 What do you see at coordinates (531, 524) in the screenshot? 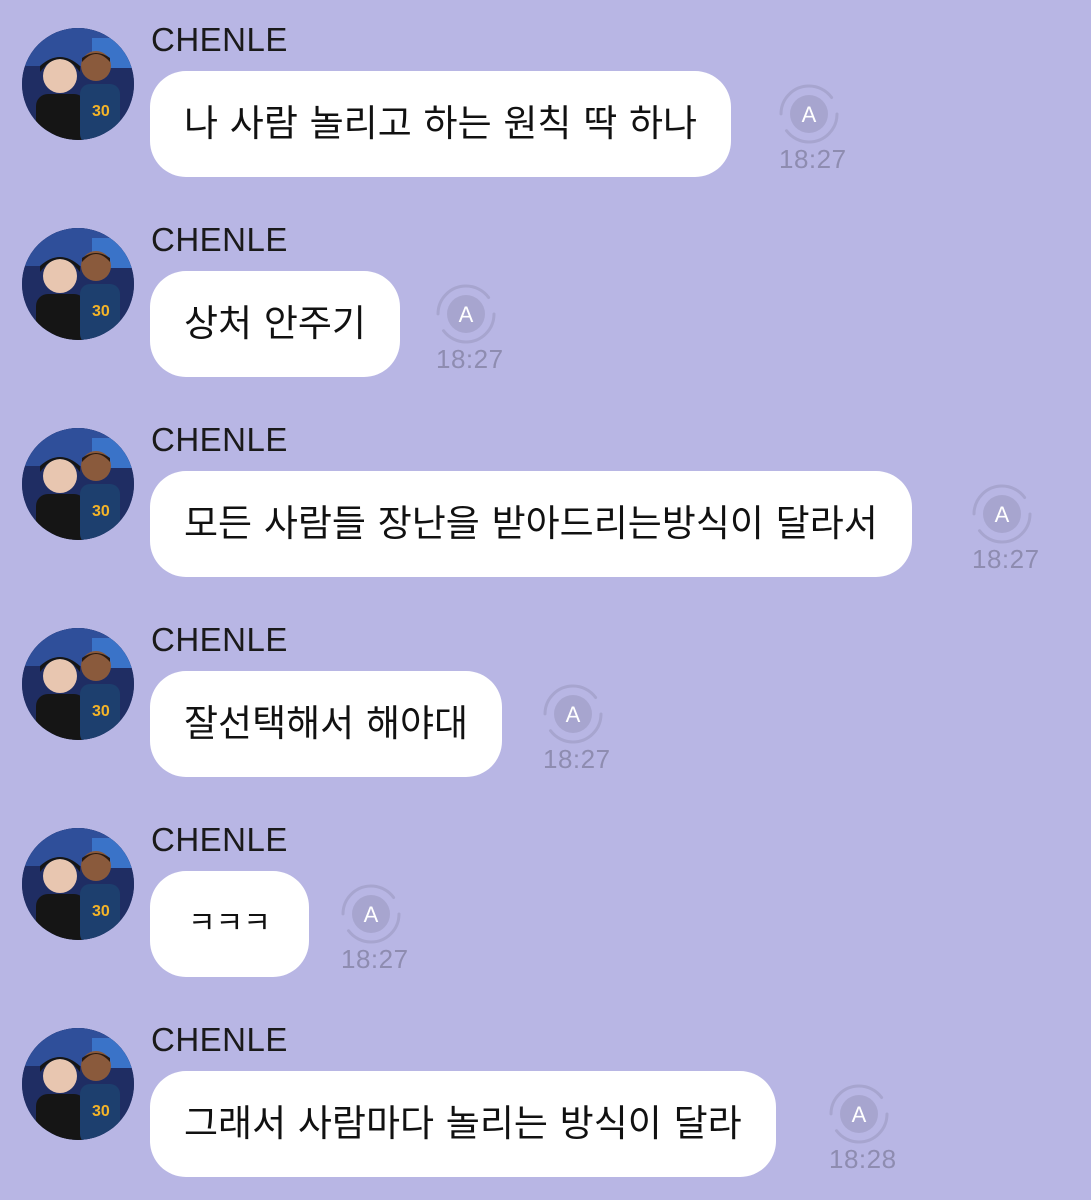
I see `message-bubble: 모든 사람들 장난을 받아드리는방식이 달라서` at bounding box center [531, 524].